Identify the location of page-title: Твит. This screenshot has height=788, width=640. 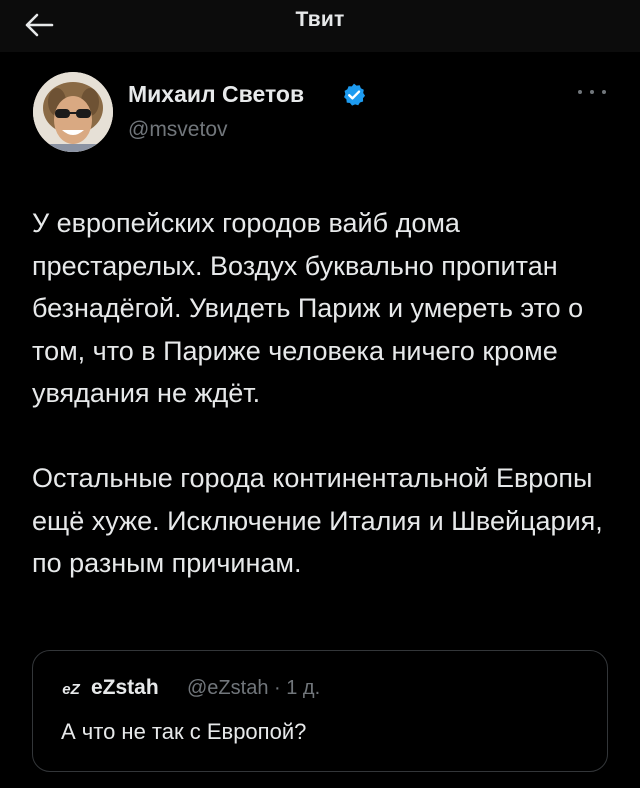
(320, 19).